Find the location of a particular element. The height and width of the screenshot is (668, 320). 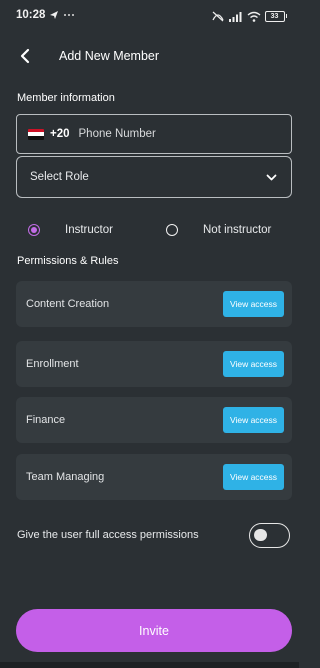

back-arrow-icon is located at coordinates (25, 56).